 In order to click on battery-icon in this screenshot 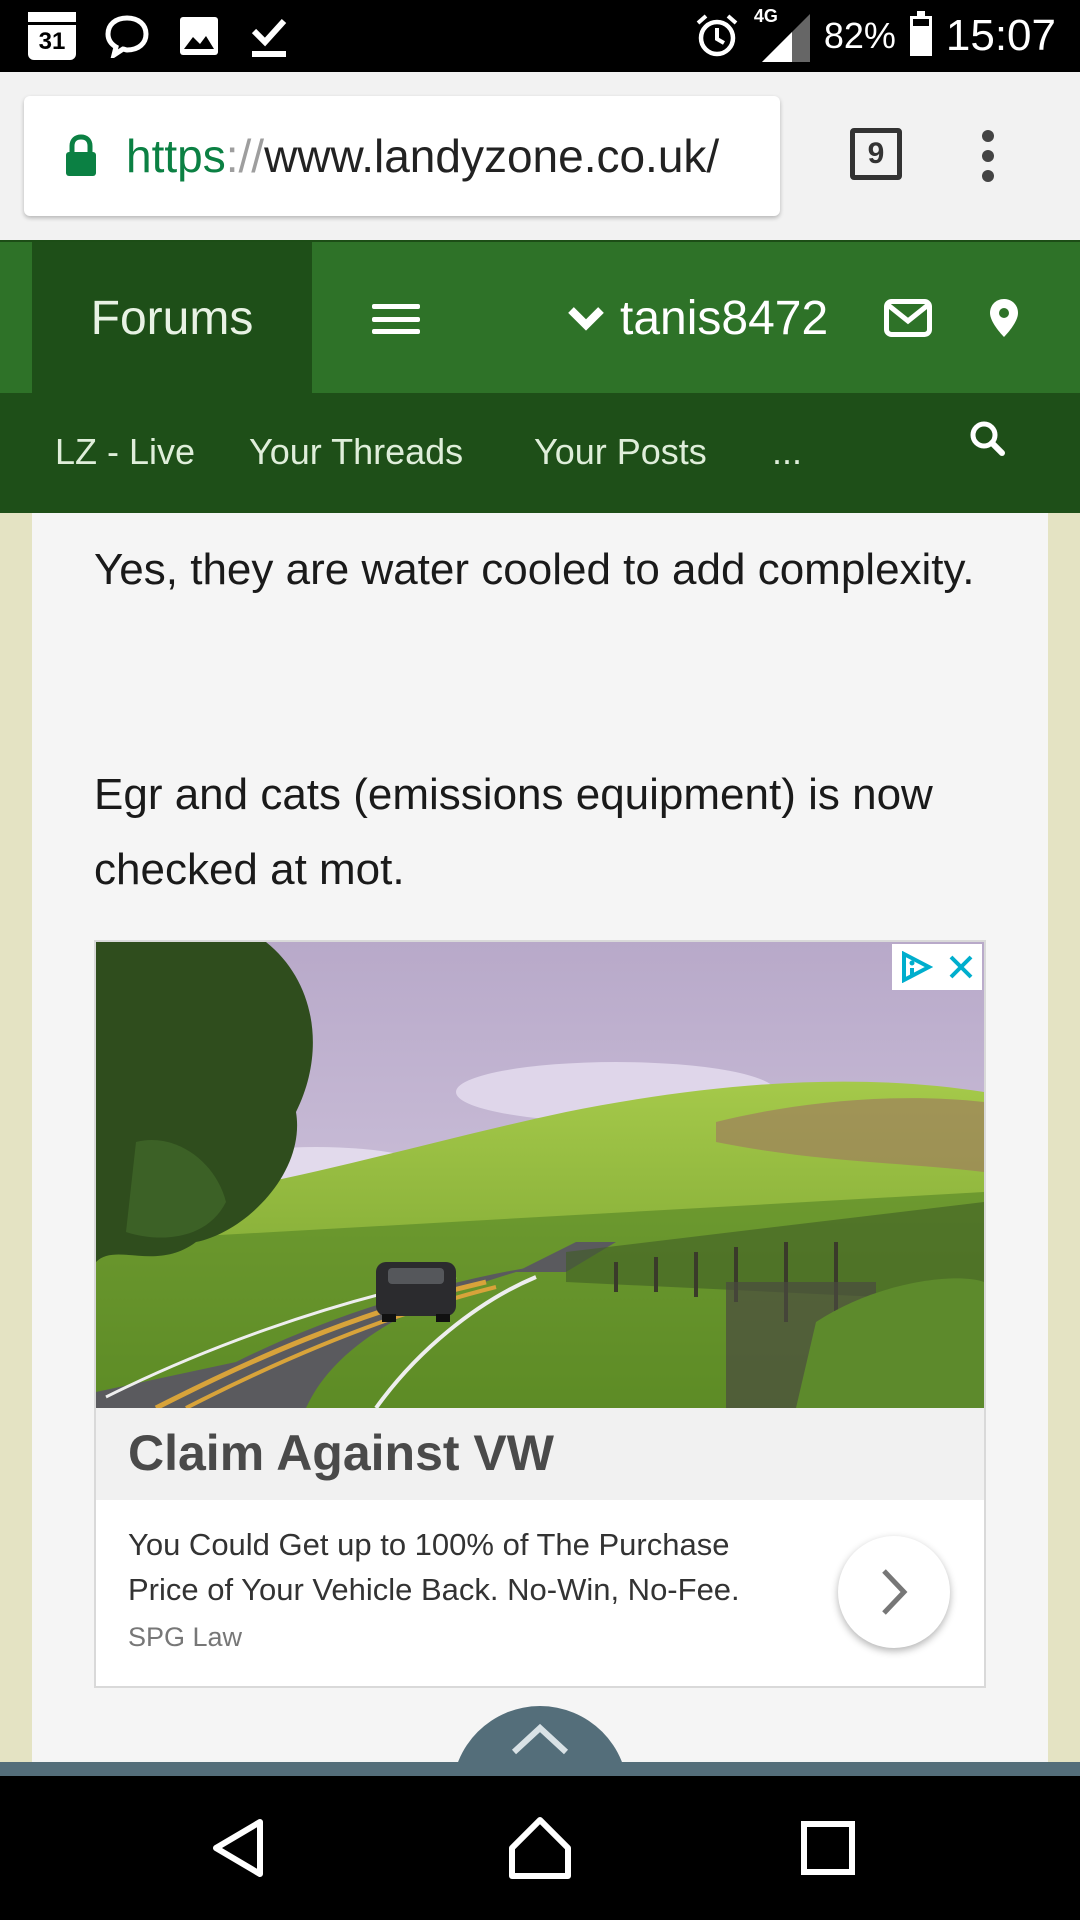, I will do `click(920, 33)`.